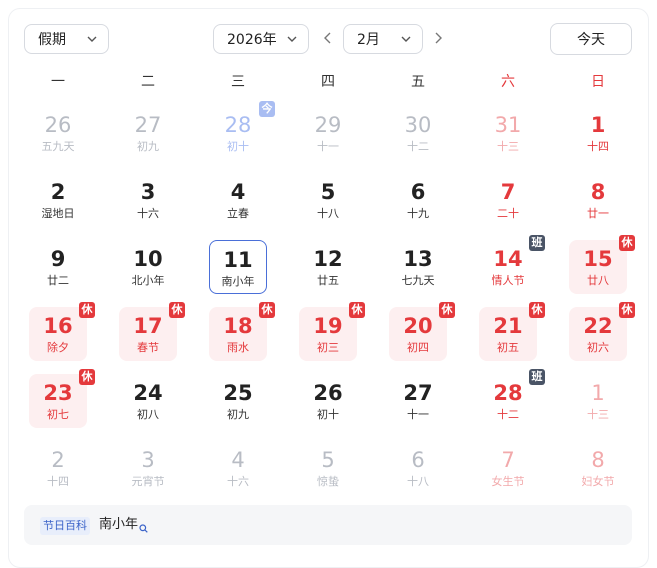 This screenshot has width=657, height=568. Describe the element at coordinates (238, 82) in the screenshot. I see `weekday-label: 三` at that location.